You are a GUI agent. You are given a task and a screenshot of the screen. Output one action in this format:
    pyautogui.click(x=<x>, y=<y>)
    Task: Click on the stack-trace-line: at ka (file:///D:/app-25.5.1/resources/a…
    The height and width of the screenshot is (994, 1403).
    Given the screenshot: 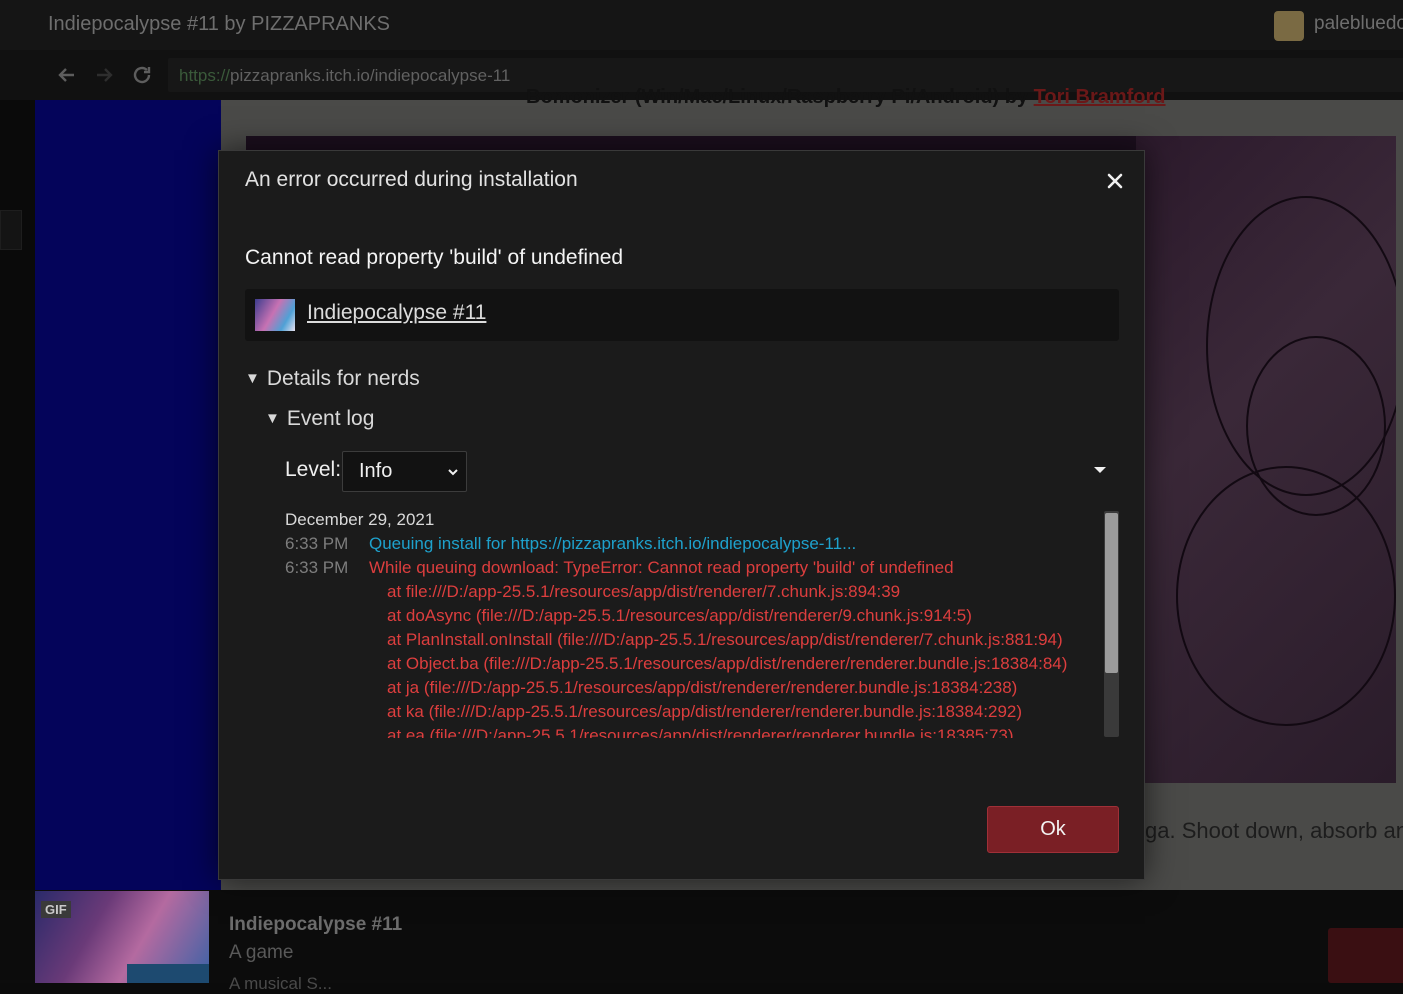 What is the action you would take?
    pyautogui.click(x=705, y=711)
    